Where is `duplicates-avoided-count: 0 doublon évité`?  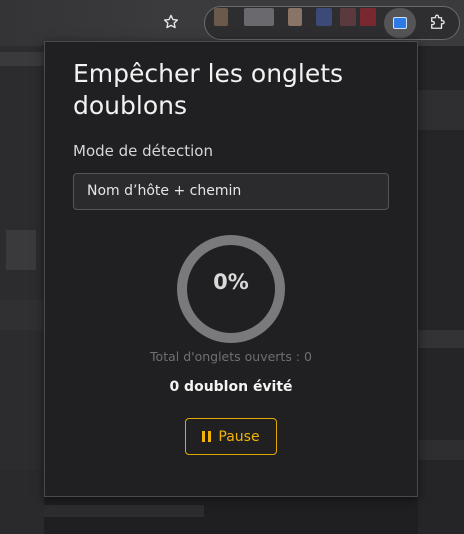
duplicates-avoided-count: 0 doublon évité is located at coordinates (231, 387).